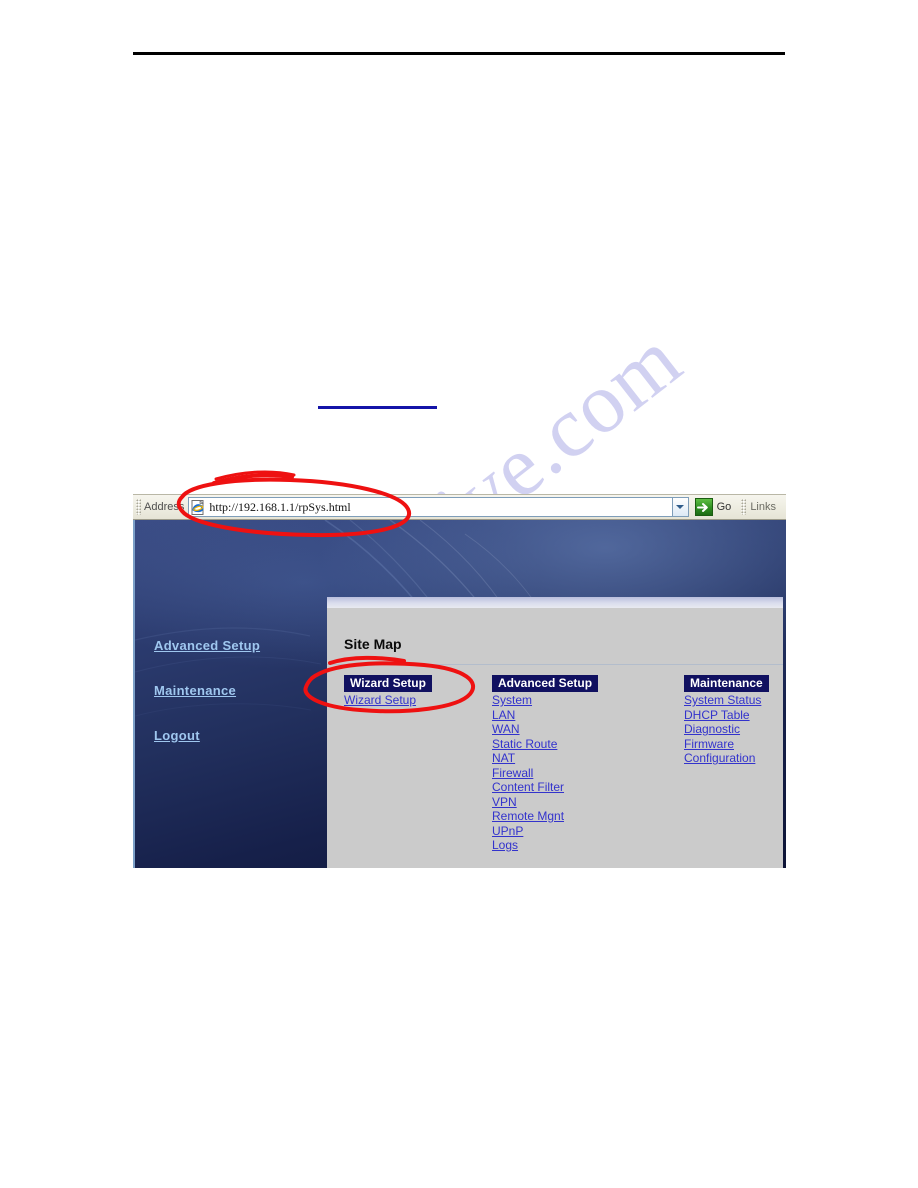 The height and width of the screenshot is (1188, 918). What do you see at coordinates (554, 845) in the screenshot?
I see `list-item: Logs` at bounding box center [554, 845].